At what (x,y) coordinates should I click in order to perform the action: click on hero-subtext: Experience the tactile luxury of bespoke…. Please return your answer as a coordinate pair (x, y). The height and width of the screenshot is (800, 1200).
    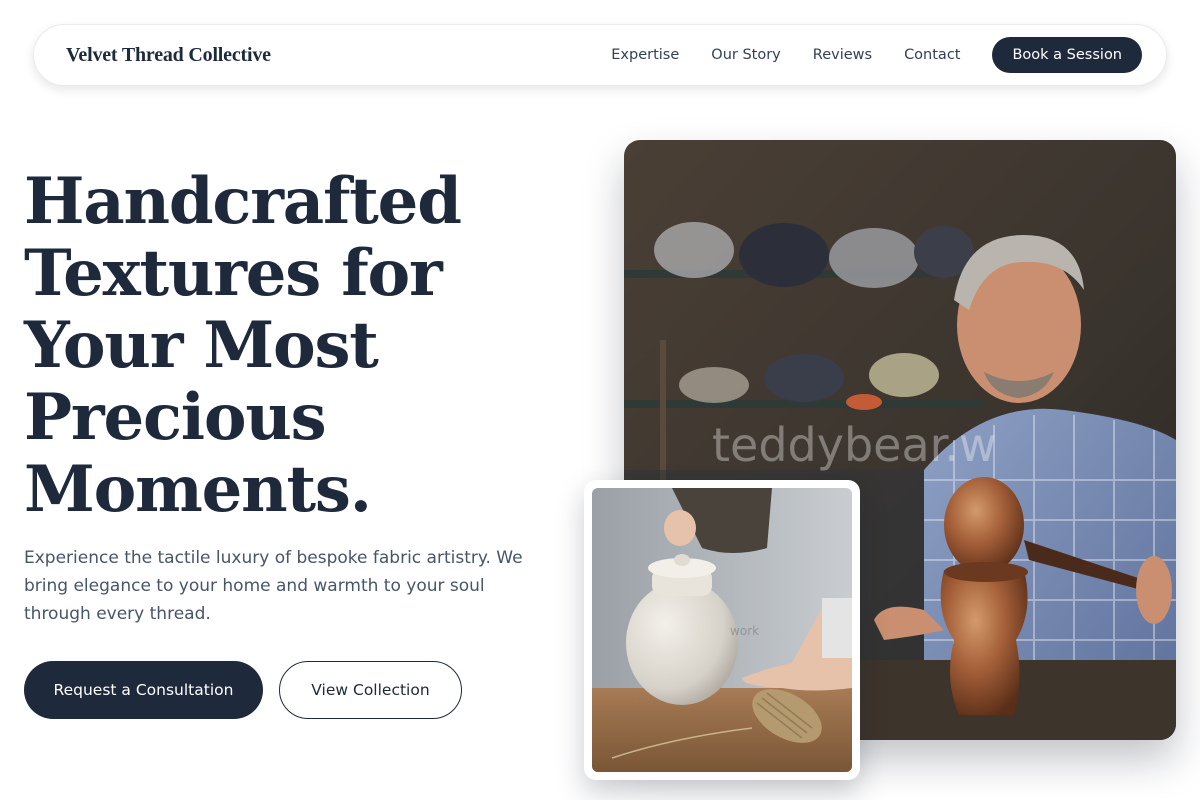
    Looking at the image, I should click on (273, 586).